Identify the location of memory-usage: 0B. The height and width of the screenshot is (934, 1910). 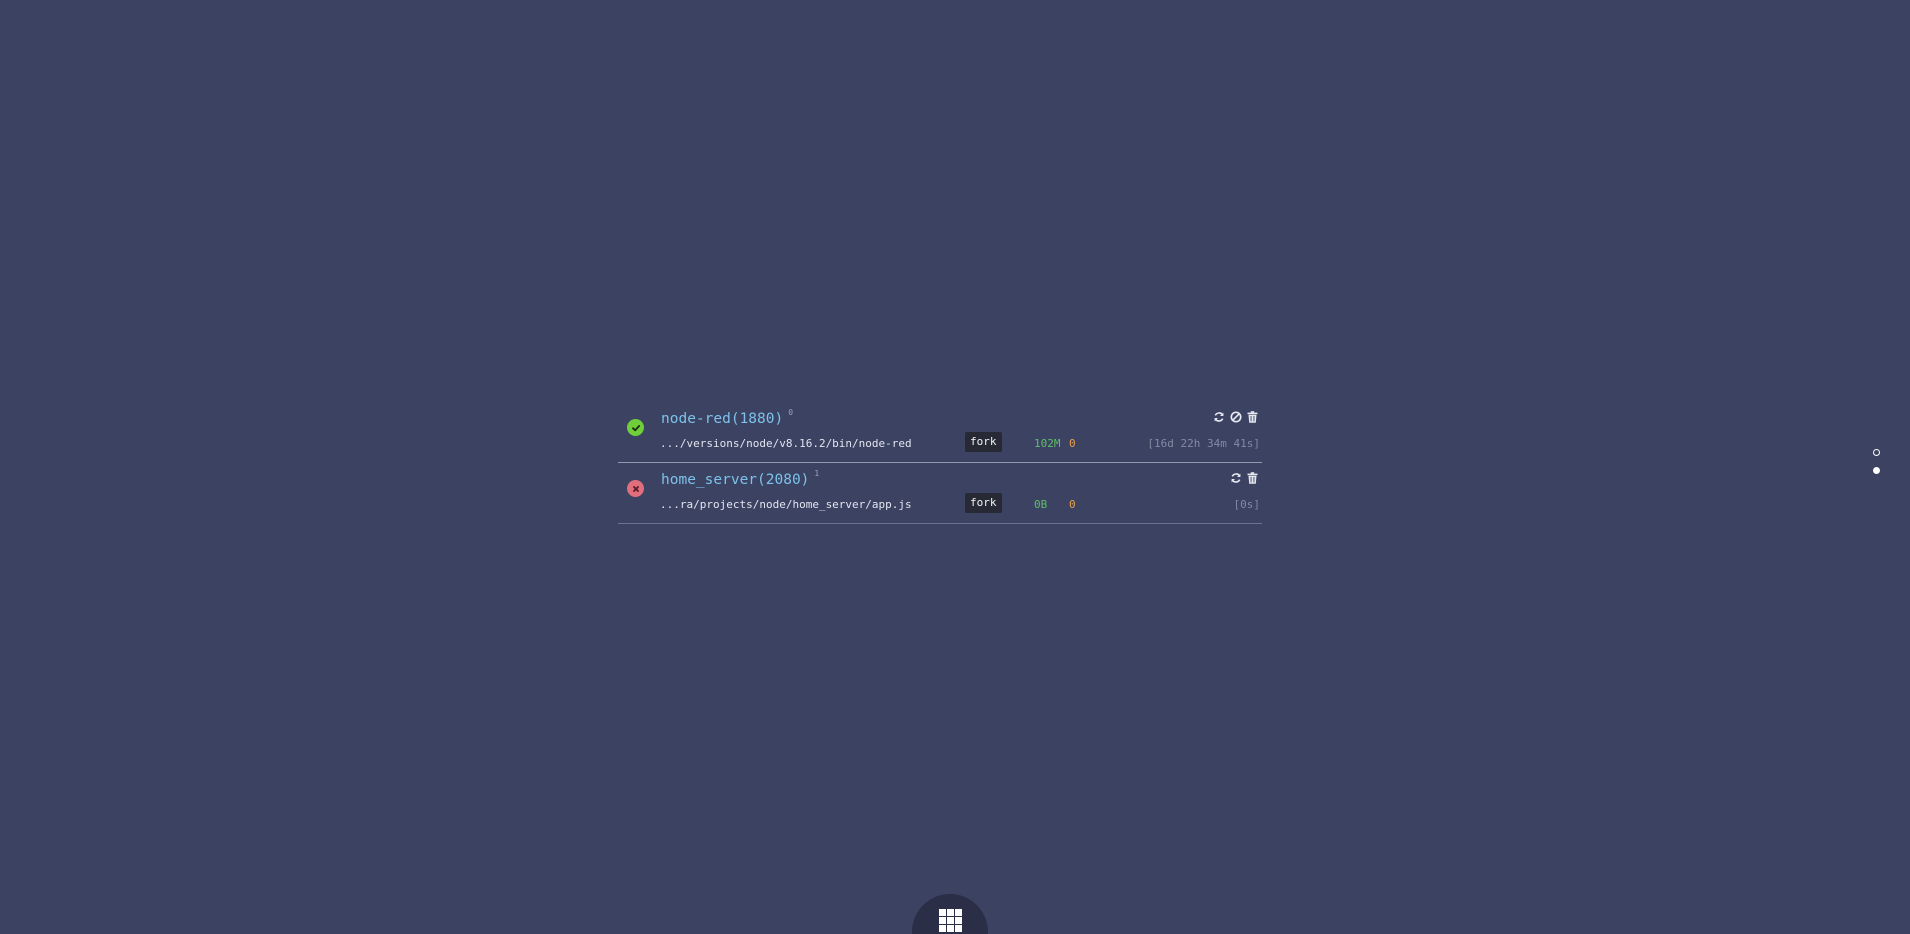
(1041, 504).